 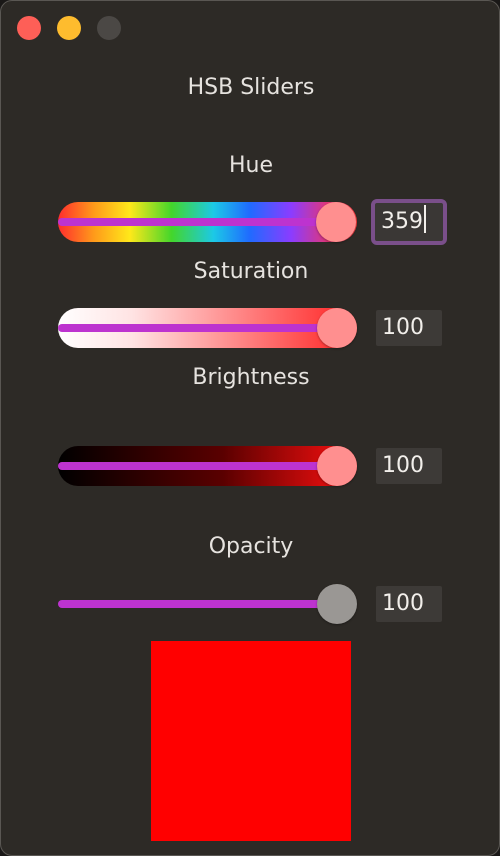 What do you see at coordinates (336, 222) in the screenshot?
I see `hue-slider-knob` at bounding box center [336, 222].